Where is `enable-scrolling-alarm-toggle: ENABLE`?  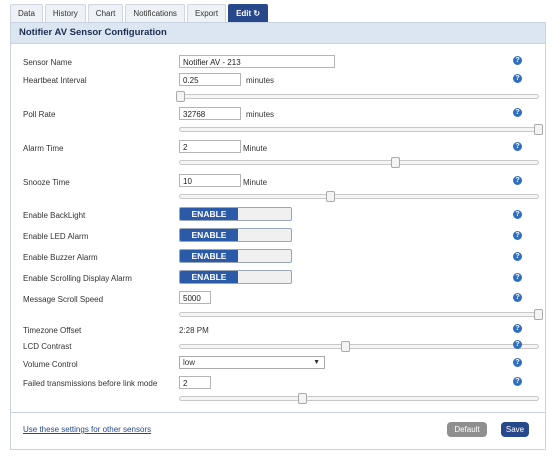
enable-scrolling-alarm-toggle: ENABLE is located at coordinates (235, 277).